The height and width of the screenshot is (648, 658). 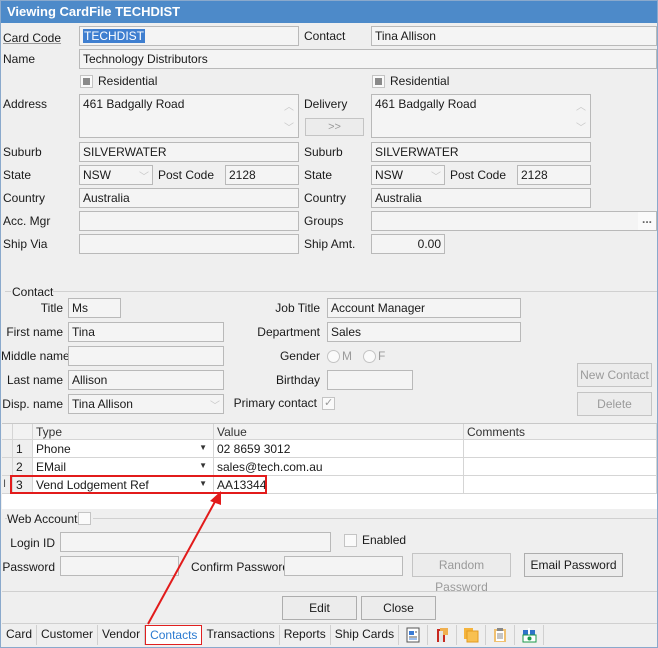 I want to click on birthday-label: Birthday, so click(x=297, y=380).